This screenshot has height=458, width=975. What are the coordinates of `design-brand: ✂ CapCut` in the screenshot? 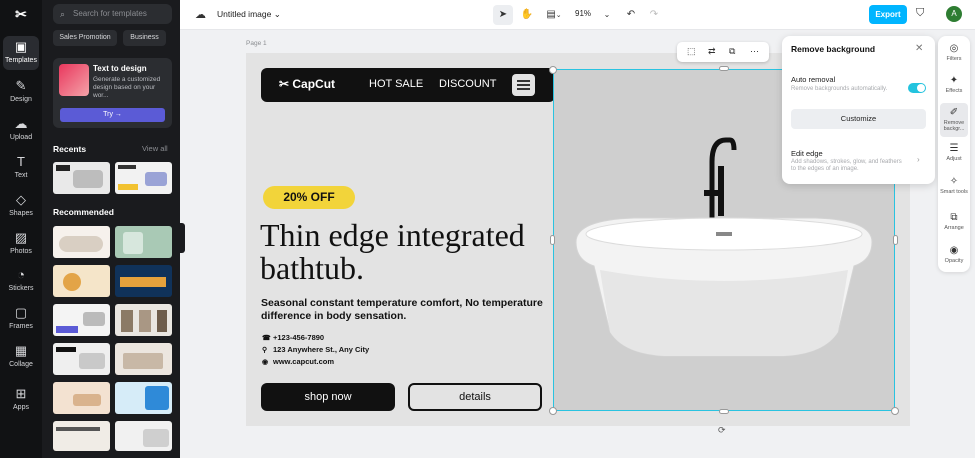 It's located at (307, 84).